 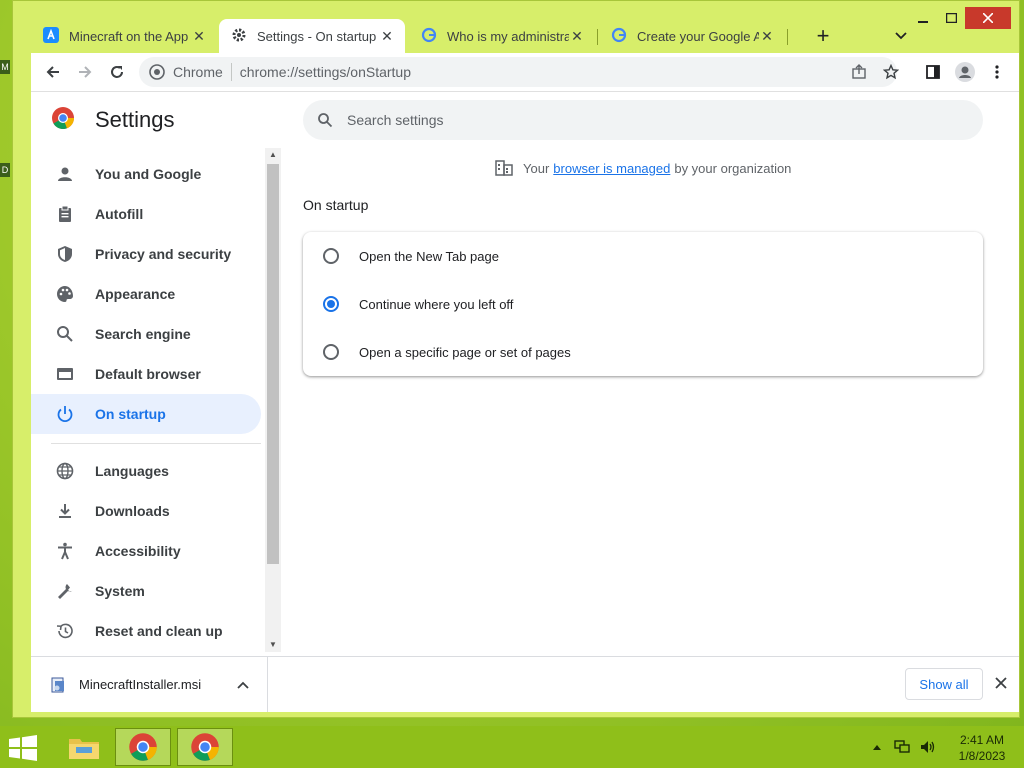 I want to click on sidebar-item-label: On startup, so click(x=130, y=414).